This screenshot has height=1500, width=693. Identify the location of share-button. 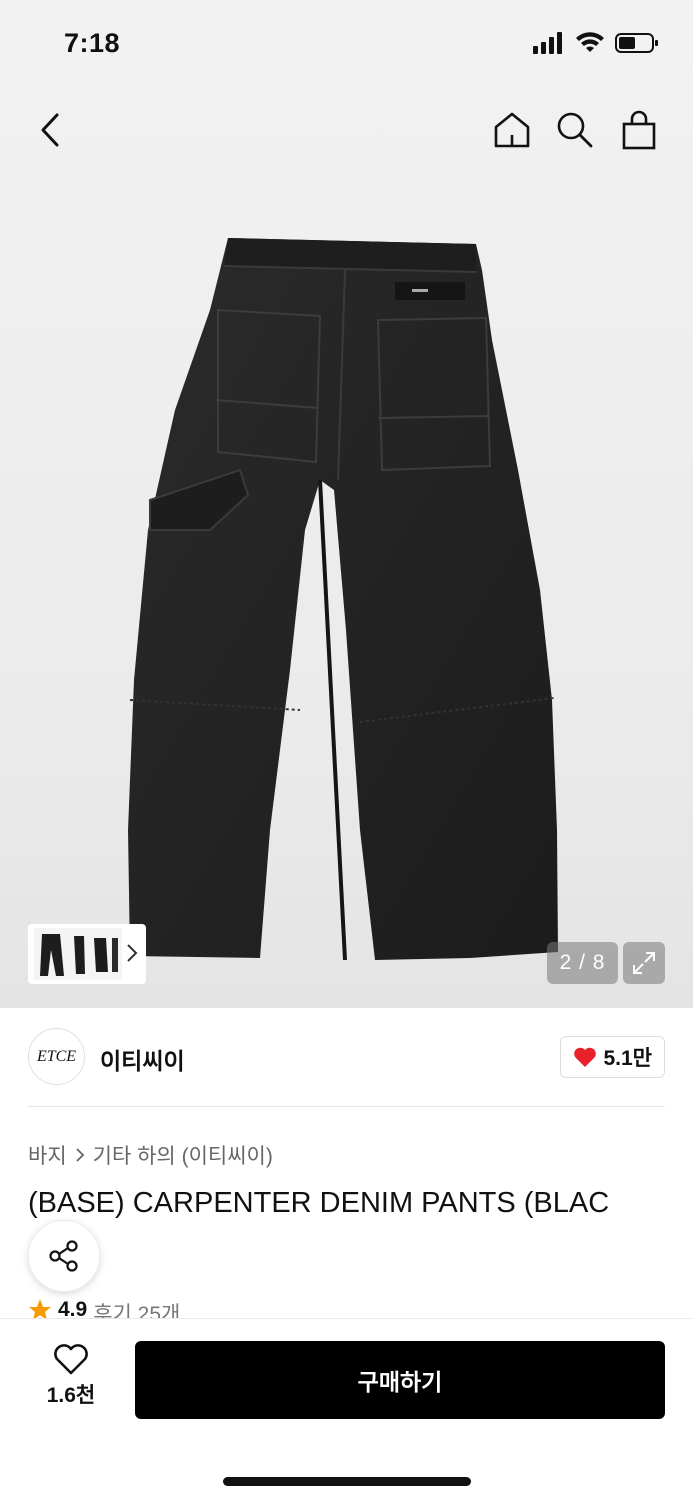
(64, 1256).